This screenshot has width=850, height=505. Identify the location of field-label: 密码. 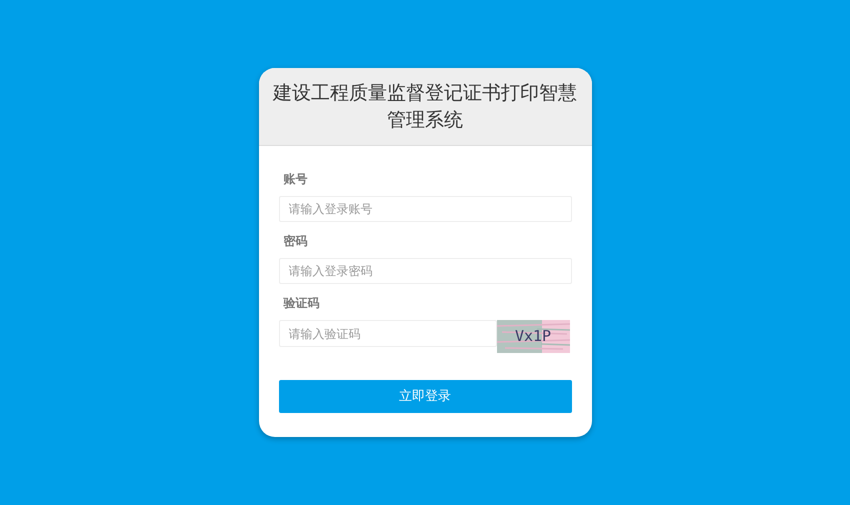
(295, 241).